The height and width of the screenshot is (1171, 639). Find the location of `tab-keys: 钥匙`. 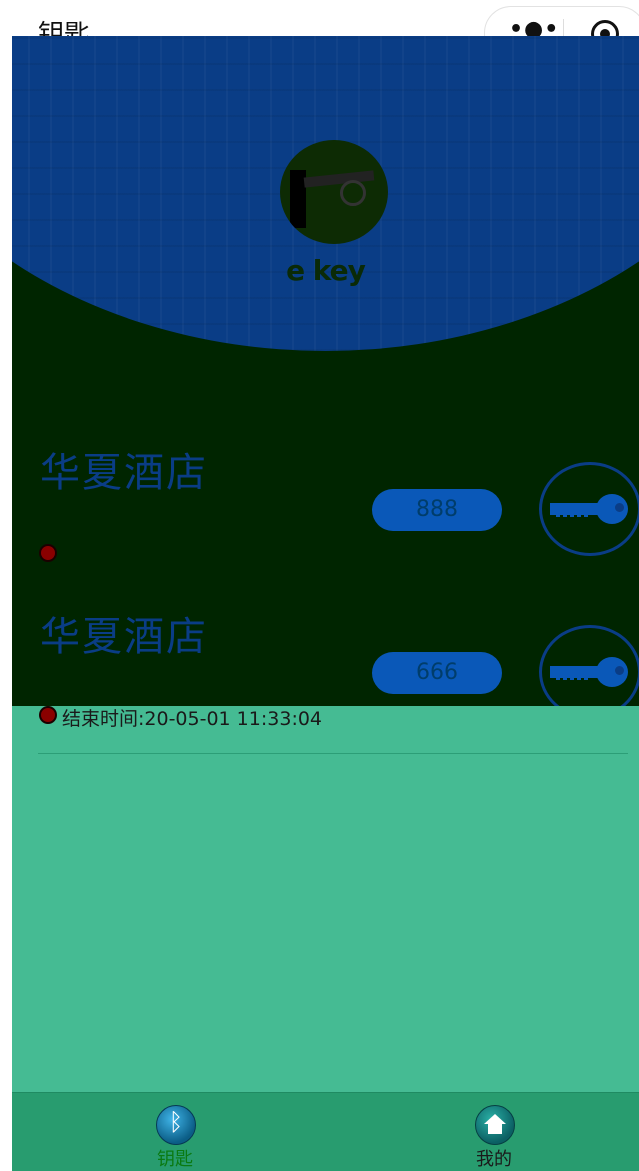

tab-keys: 钥匙 is located at coordinates (175, 1132).